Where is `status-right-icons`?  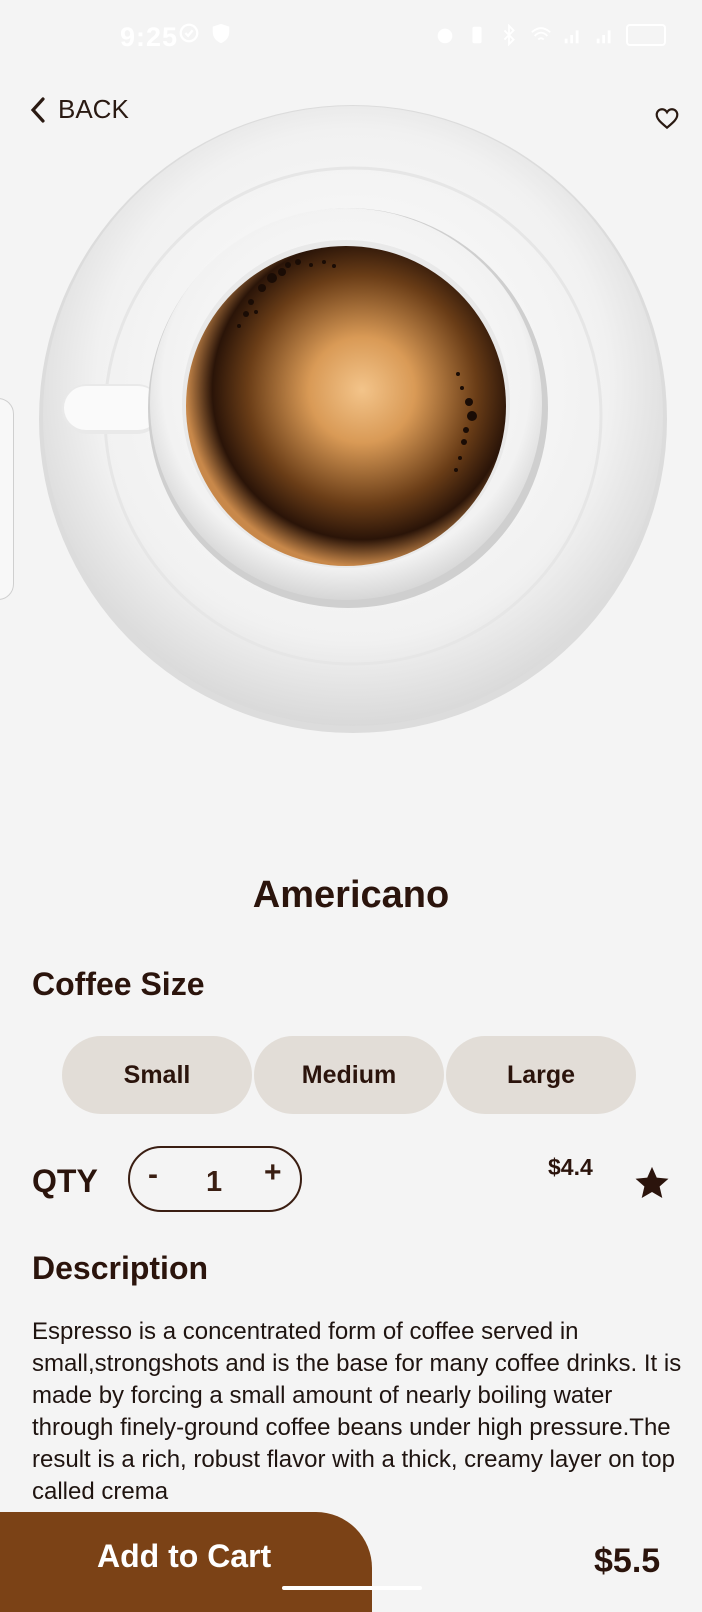
status-right-icons is located at coordinates (550, 35).